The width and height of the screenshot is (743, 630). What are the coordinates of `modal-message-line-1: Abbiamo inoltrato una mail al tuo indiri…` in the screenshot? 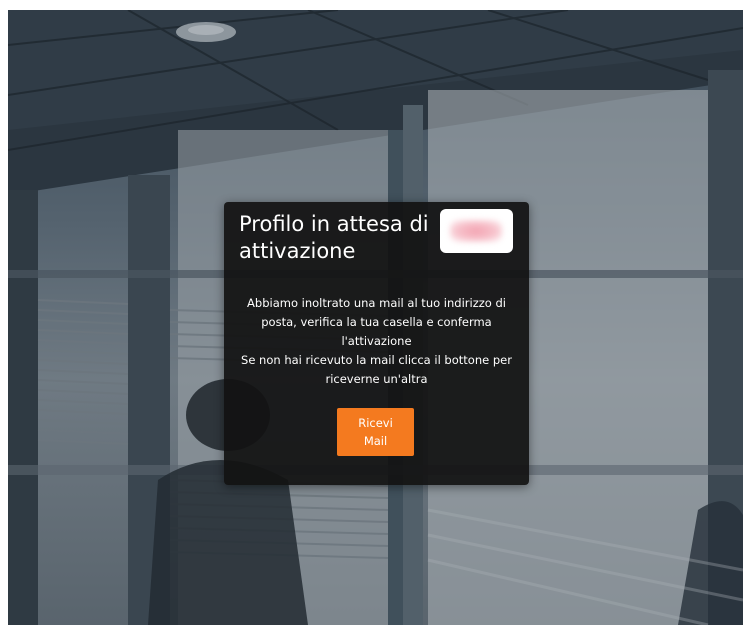 It's located at (376, 322).